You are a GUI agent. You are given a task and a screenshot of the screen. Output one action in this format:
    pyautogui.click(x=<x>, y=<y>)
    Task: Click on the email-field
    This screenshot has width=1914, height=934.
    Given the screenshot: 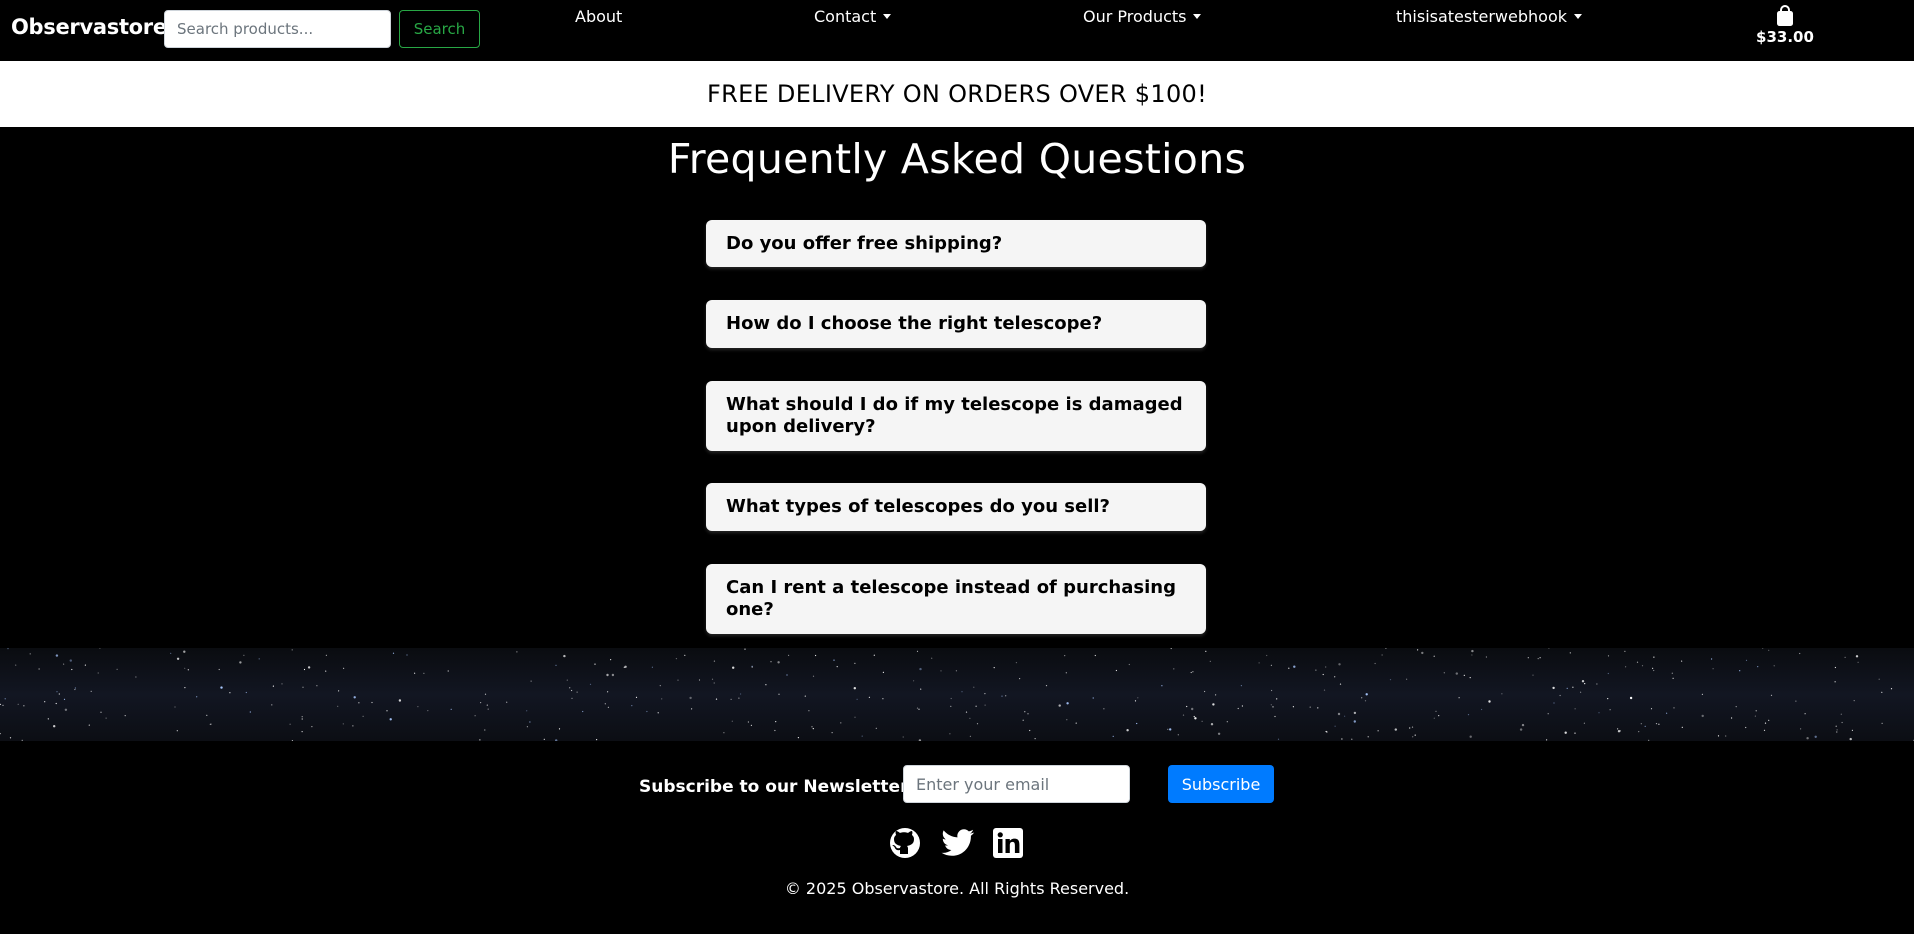 What is the action you would take?
    pyautogui.click(x=1016, y=784)
    